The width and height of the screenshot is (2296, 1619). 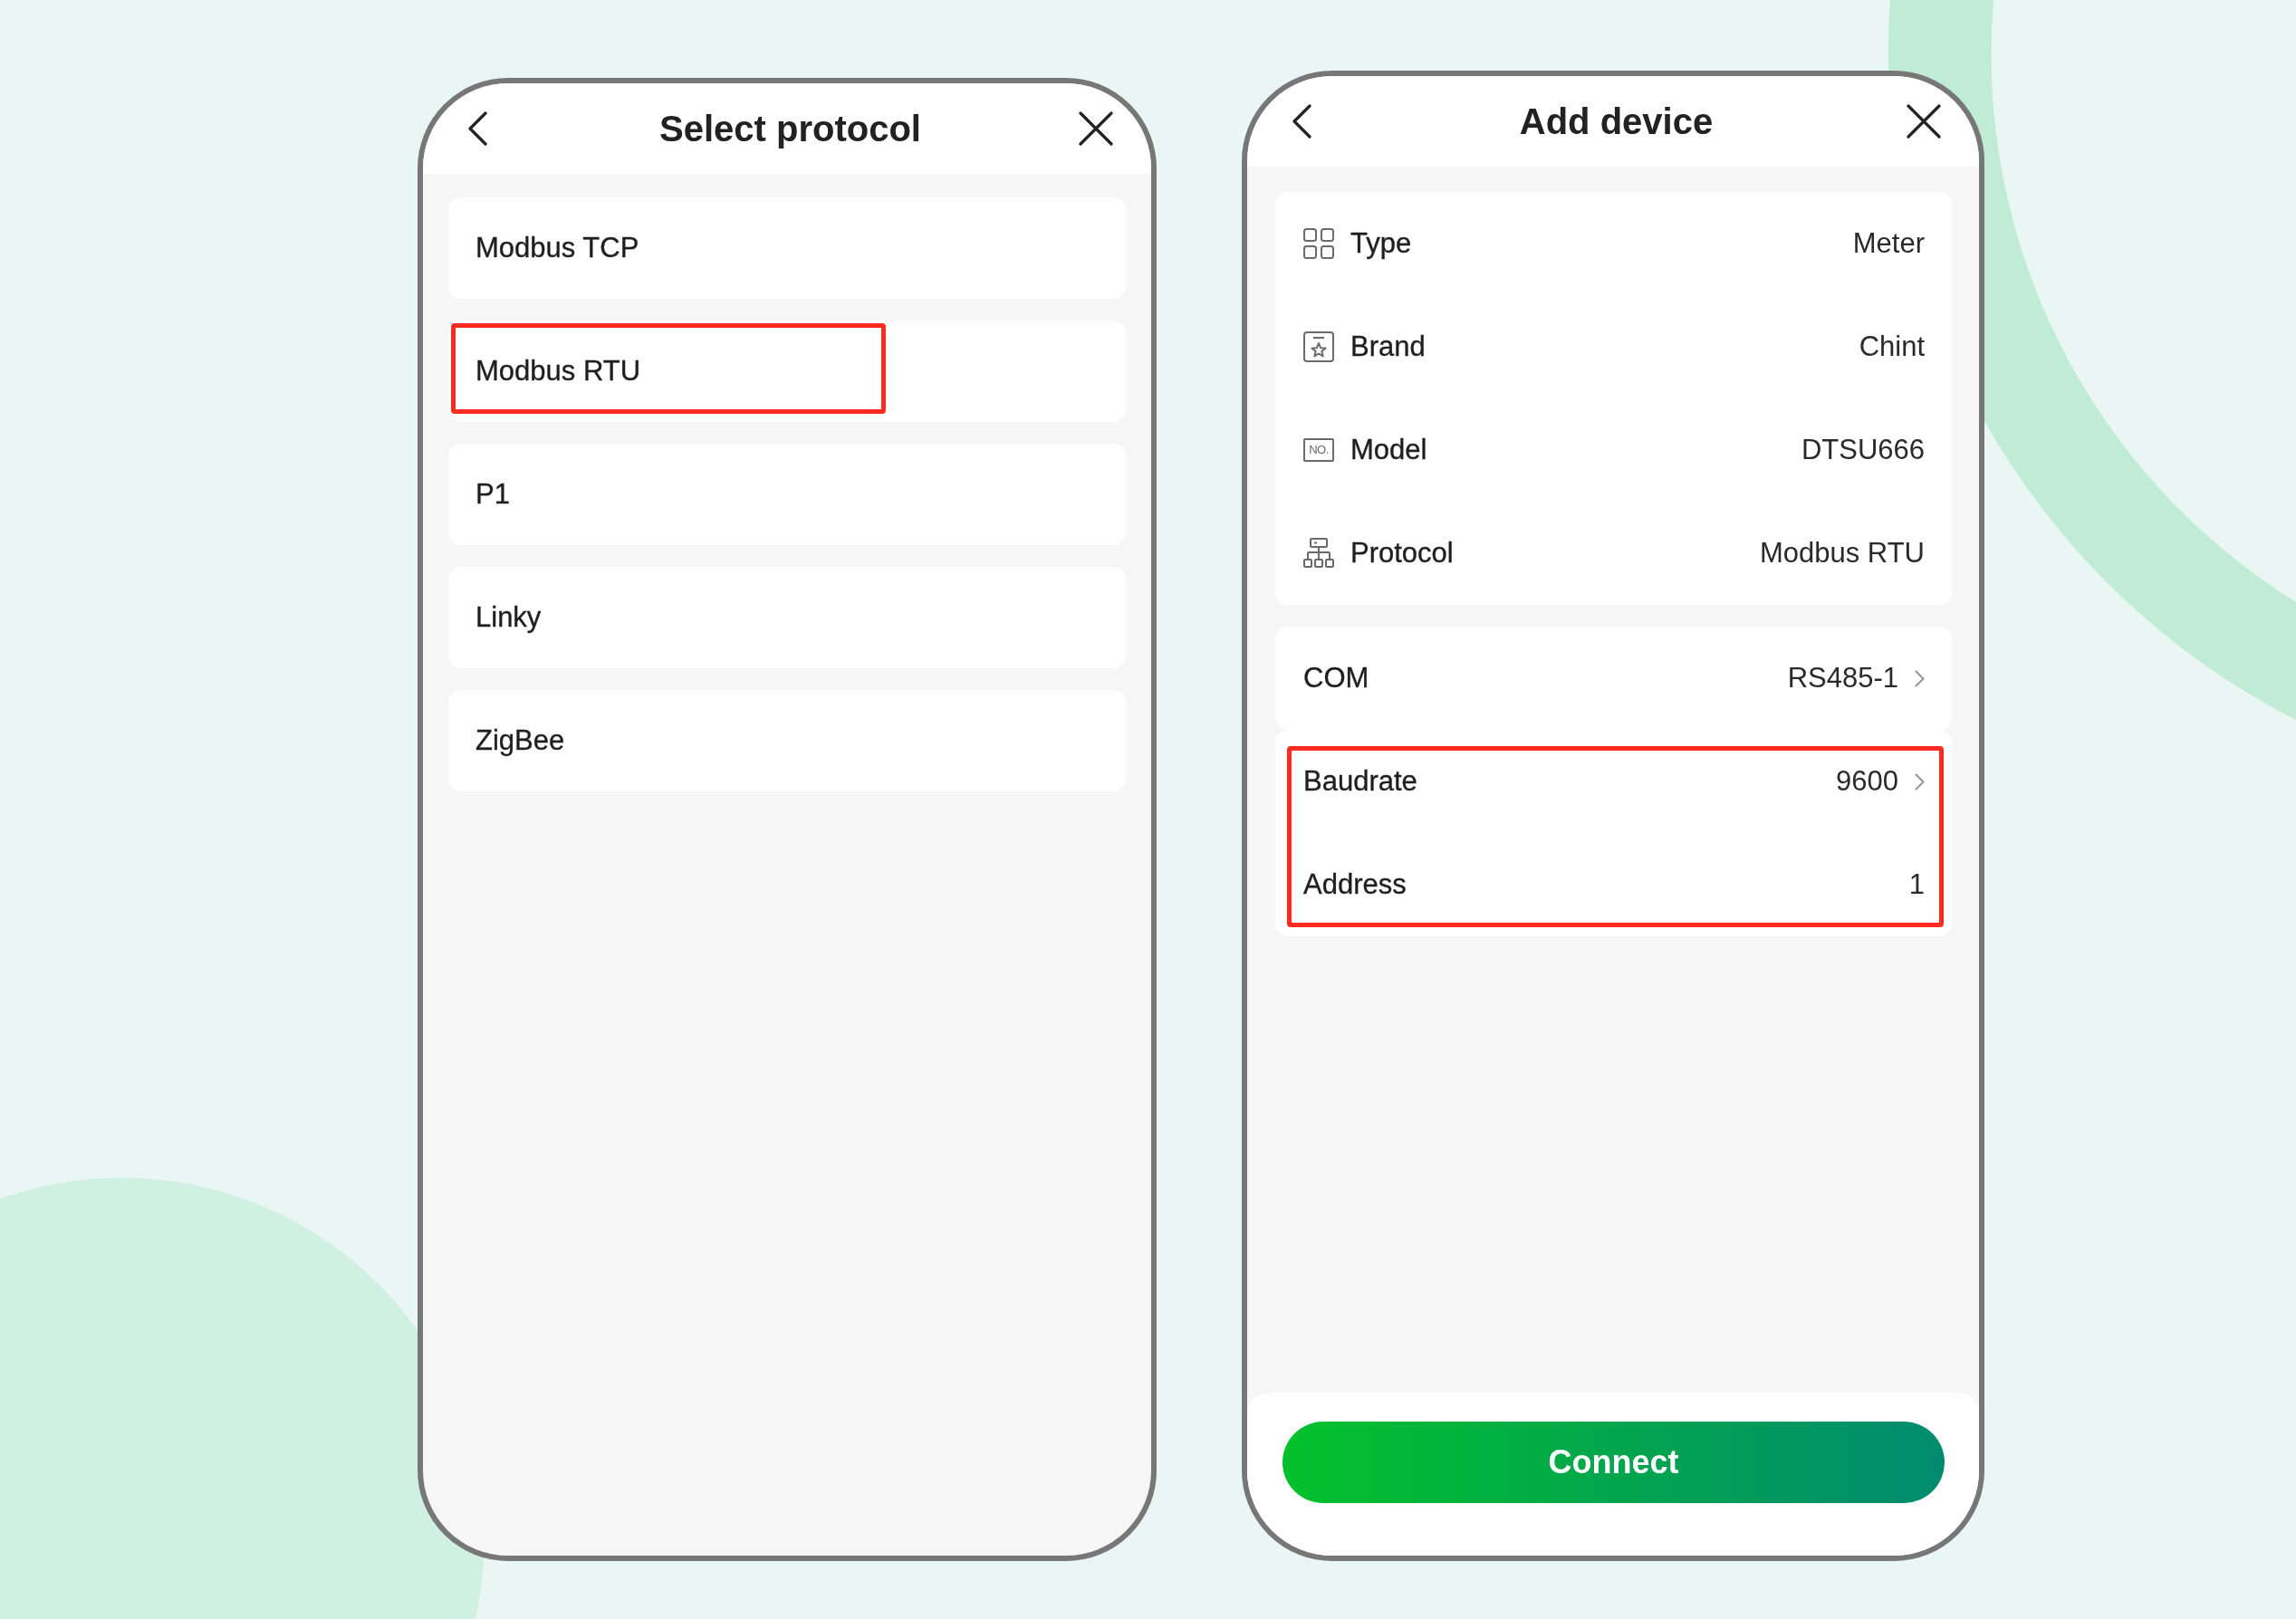 I want to click on field-label: COM, so click(x=1336, y=678).